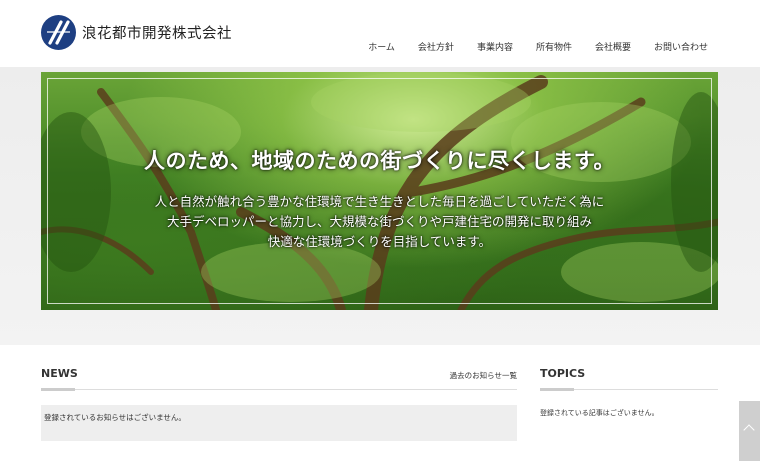 This screenshot has width=760, height=475. I want to click on topics-section: TOPICS 登録されている記事はございません。, so click(629, 390).